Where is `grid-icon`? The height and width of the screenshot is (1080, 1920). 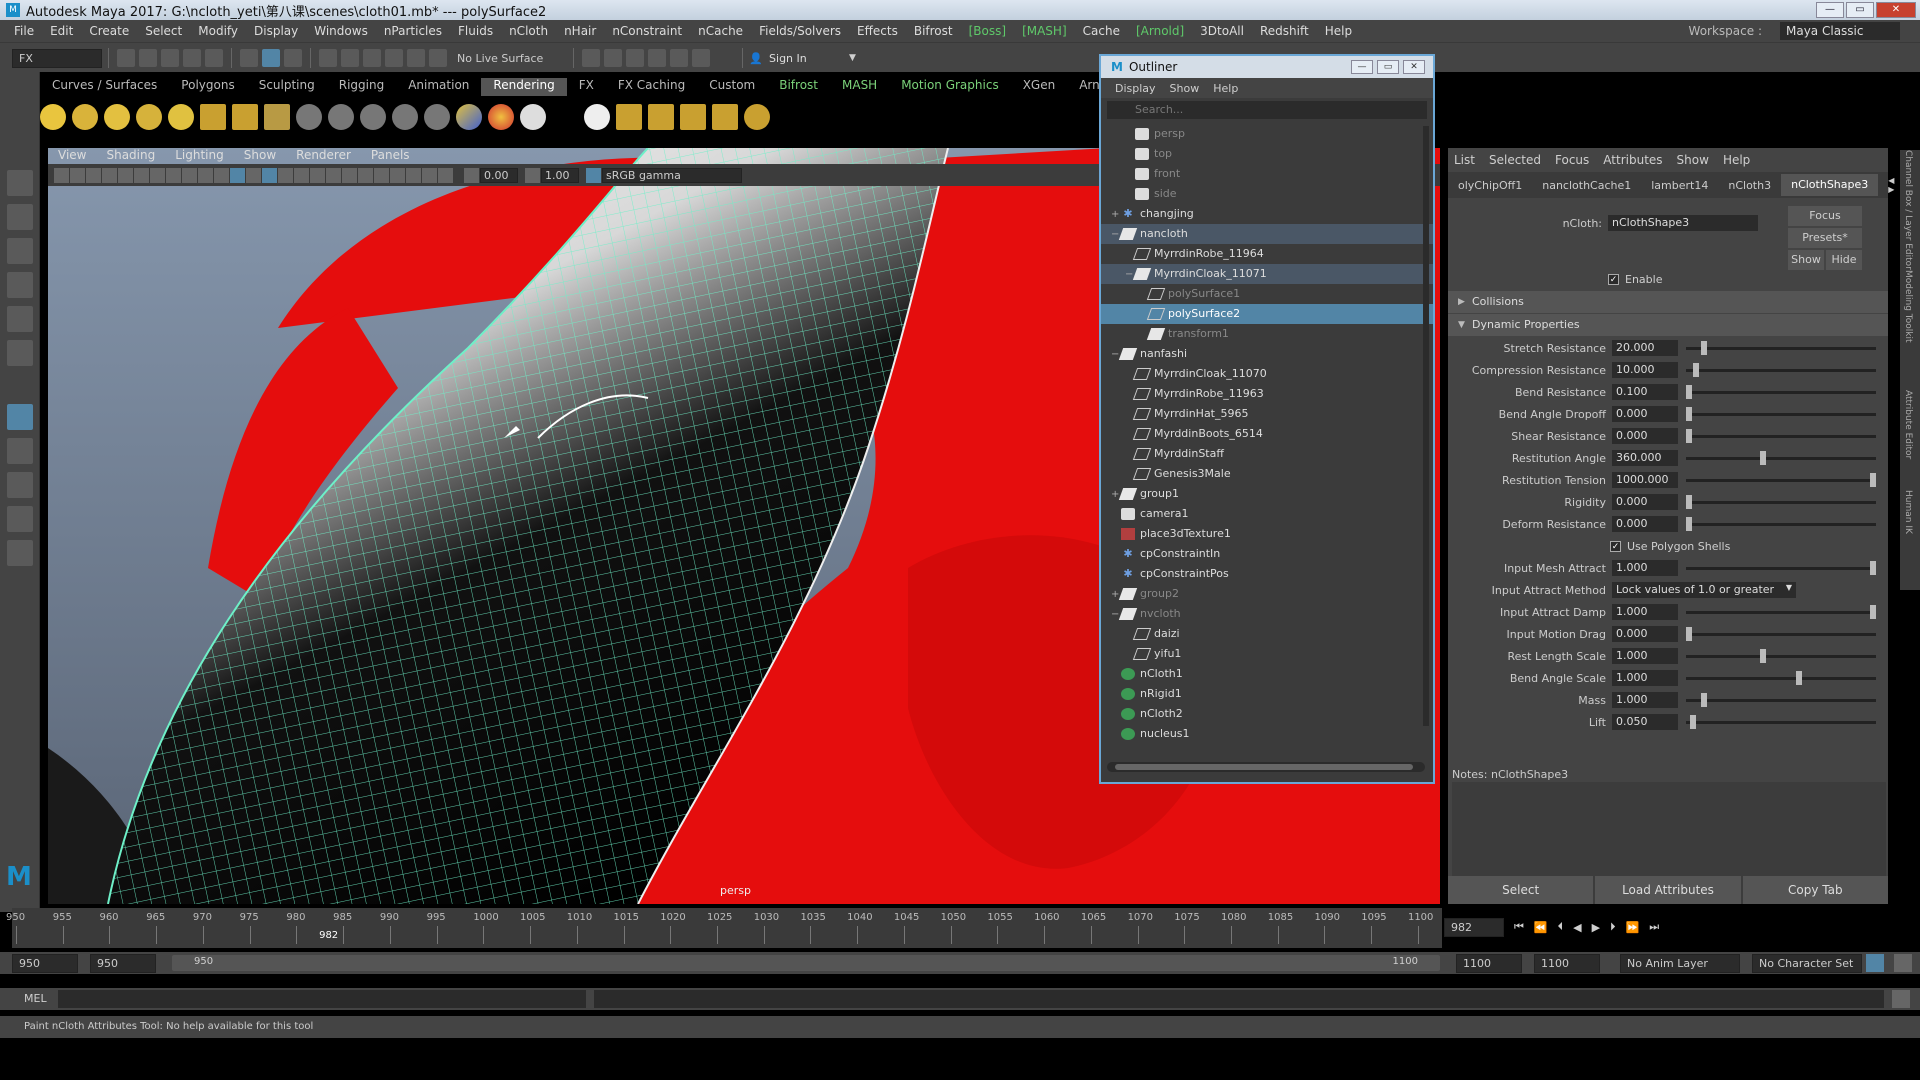
grid-icon is located at coordinates (125, 175).